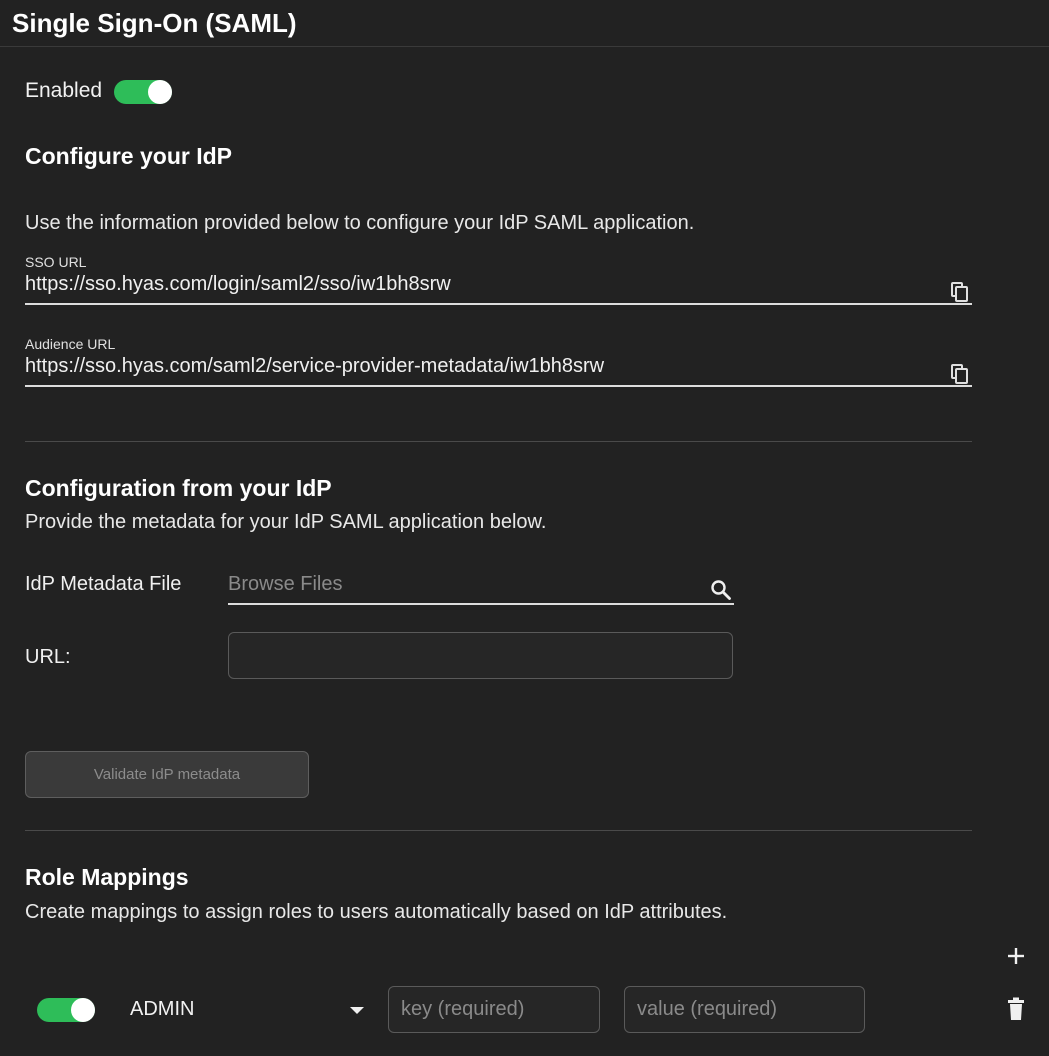 This screenshot has width=1049, height=1056. What do you see at coordinates (162, 1009) in the screenshot?
I see `role-select-value: ADMIN` at bounding box center [162, 1009].